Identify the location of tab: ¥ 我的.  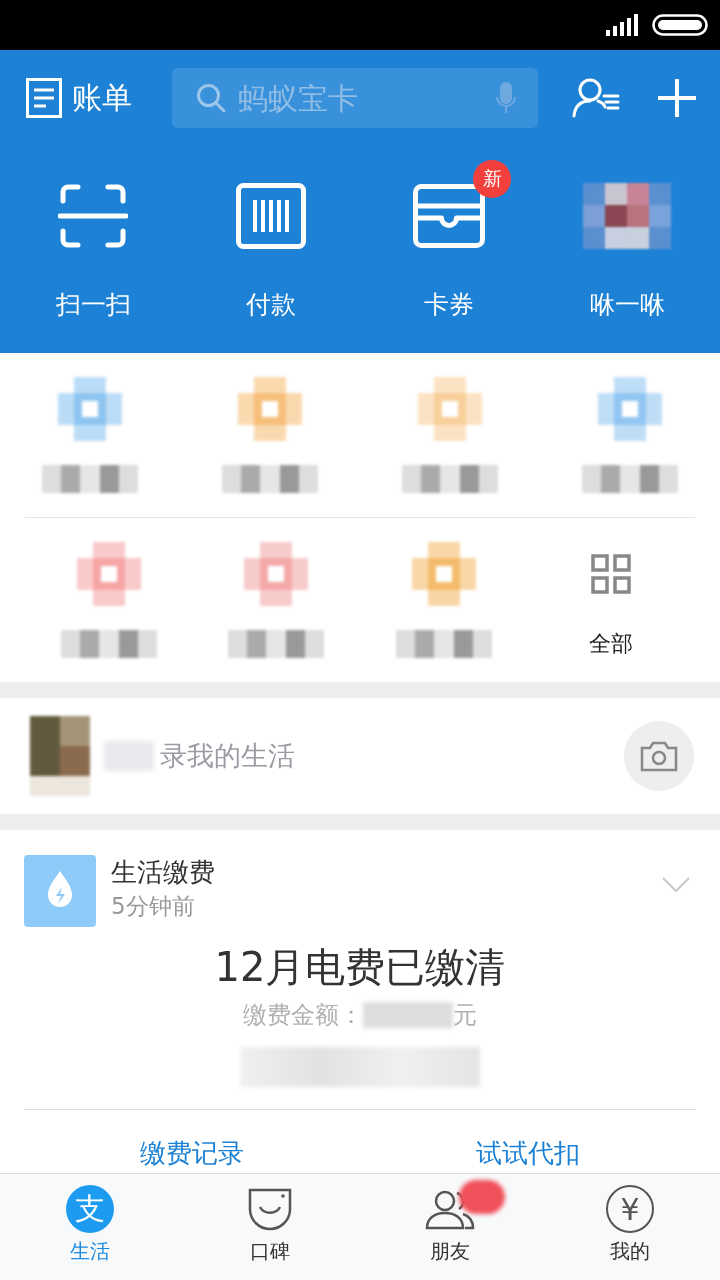
(630, 1227).